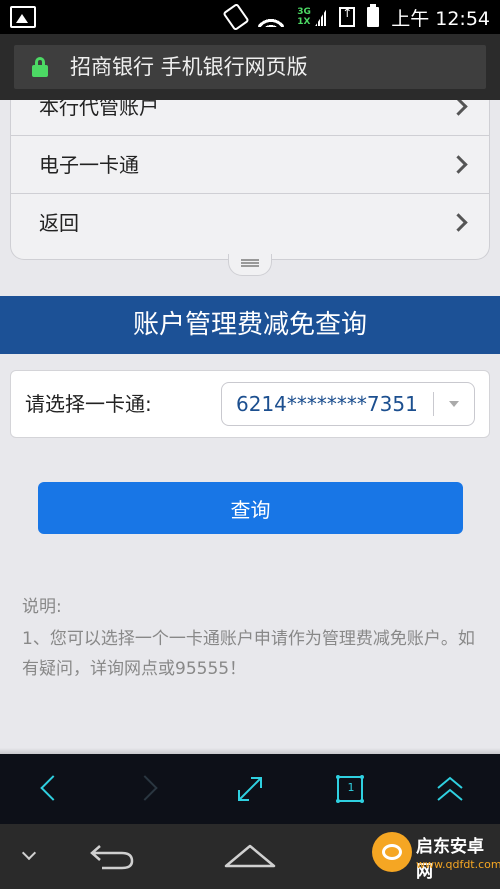 This screenshot has height=889, width=500. Describe the element at coordinates (271, 17) in the screenshot. I see `wifi-icon` at that location.